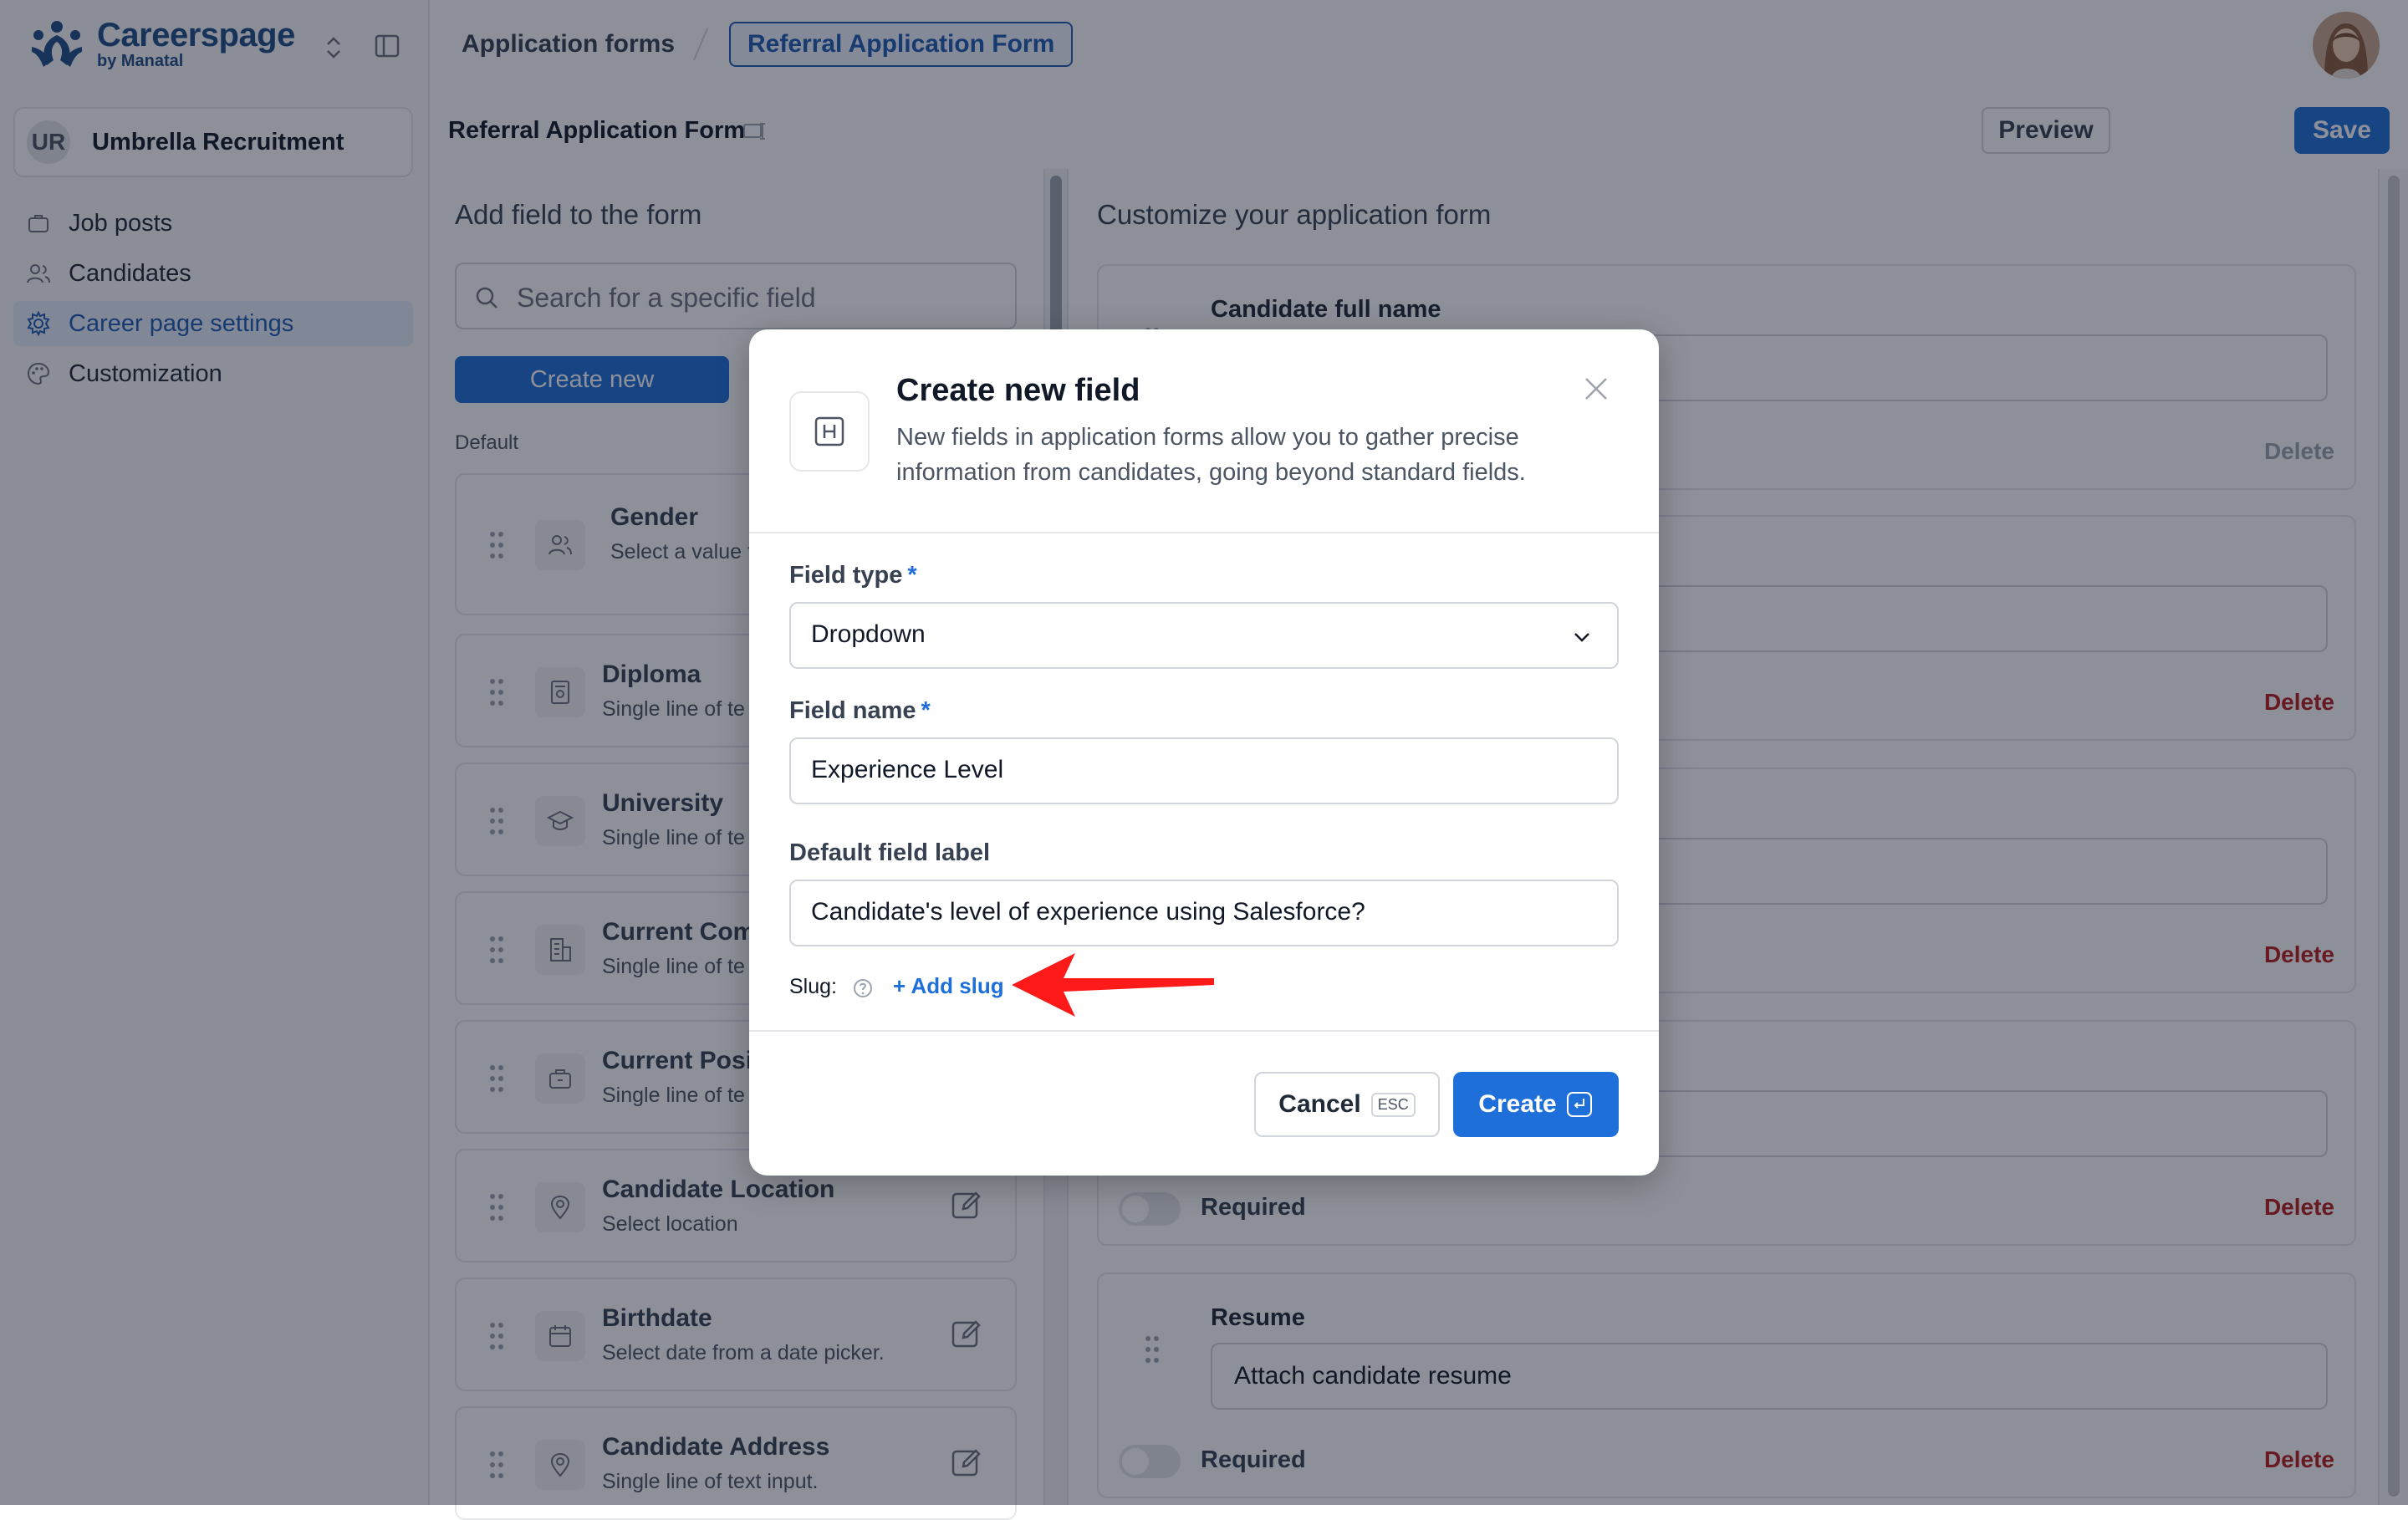 The height and width of the screenshot is (1520, 2408). Describe the element at coordinates (1582, 638) in the screenshot. I see `chevron-down-icon` at that location.